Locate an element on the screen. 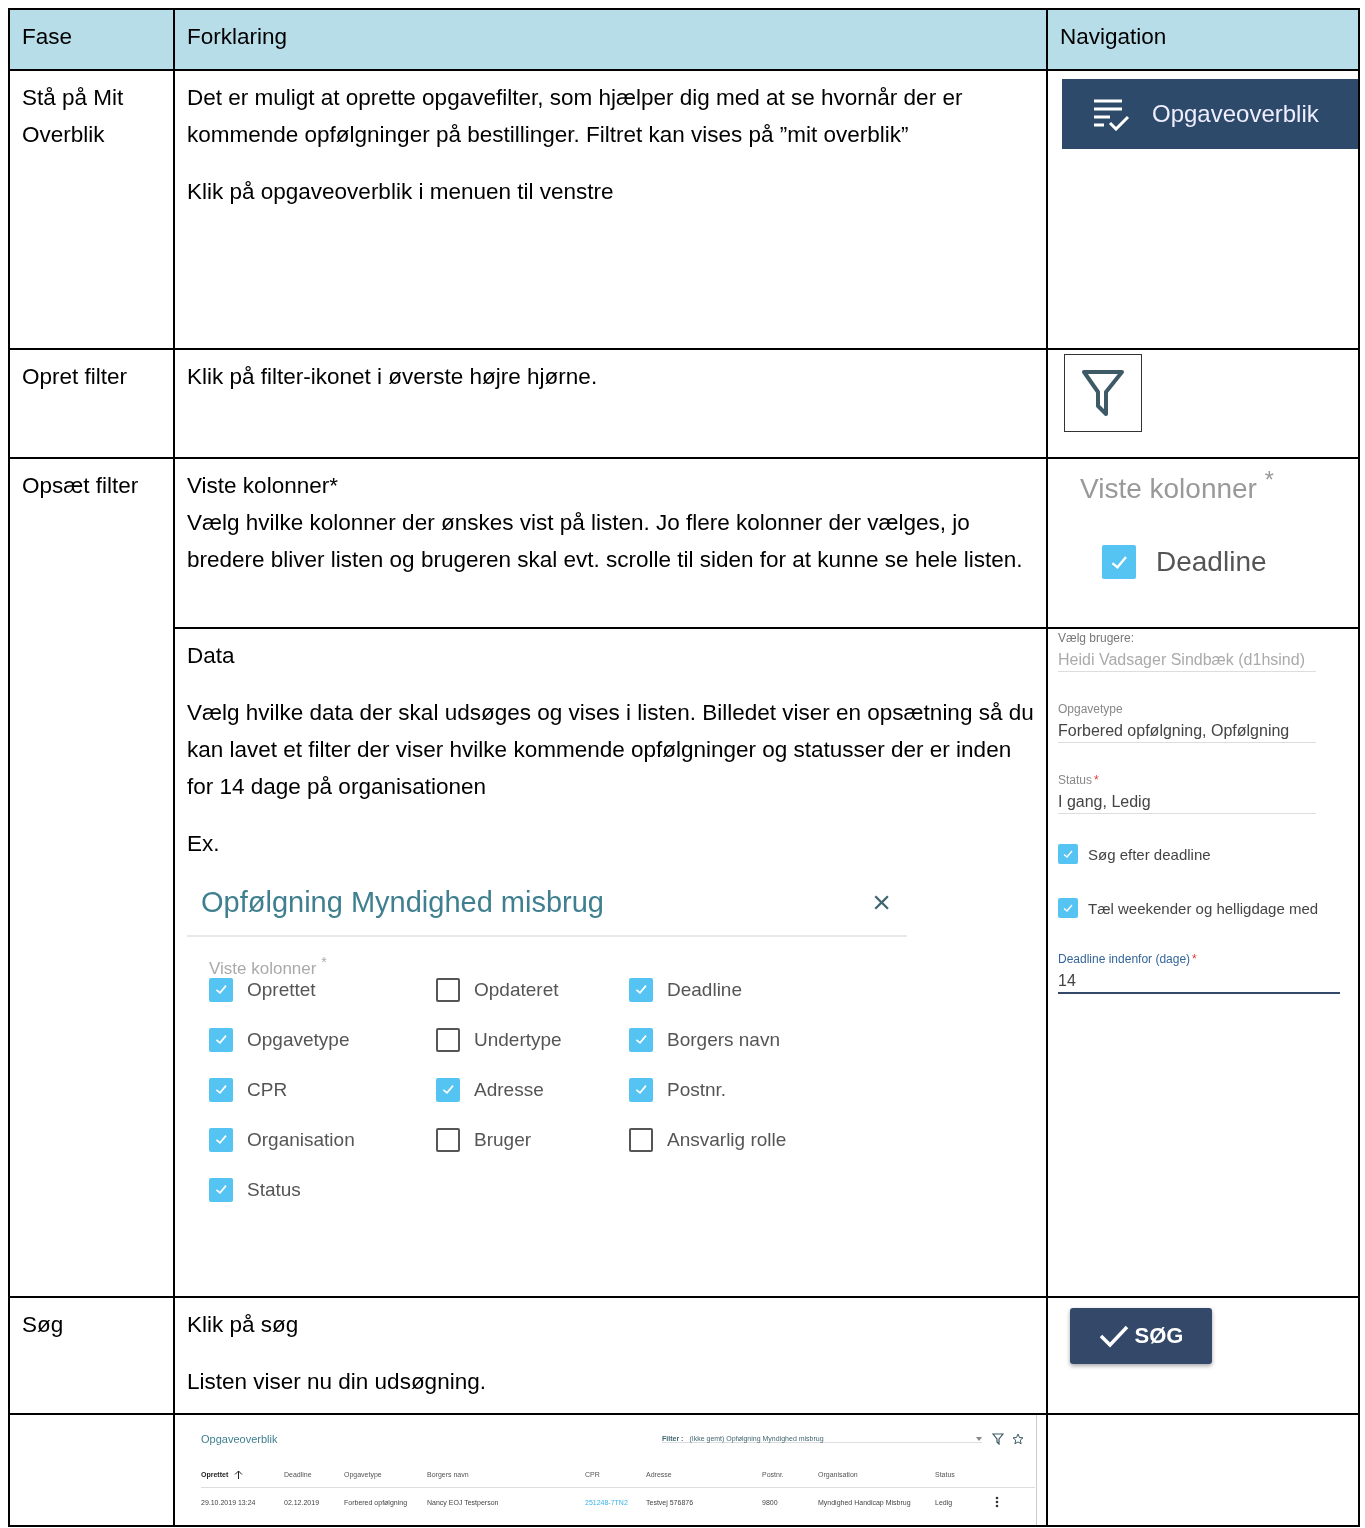 This screenshot has height=1528, width=1365. more-icon is located at coordinates (997, 1502).